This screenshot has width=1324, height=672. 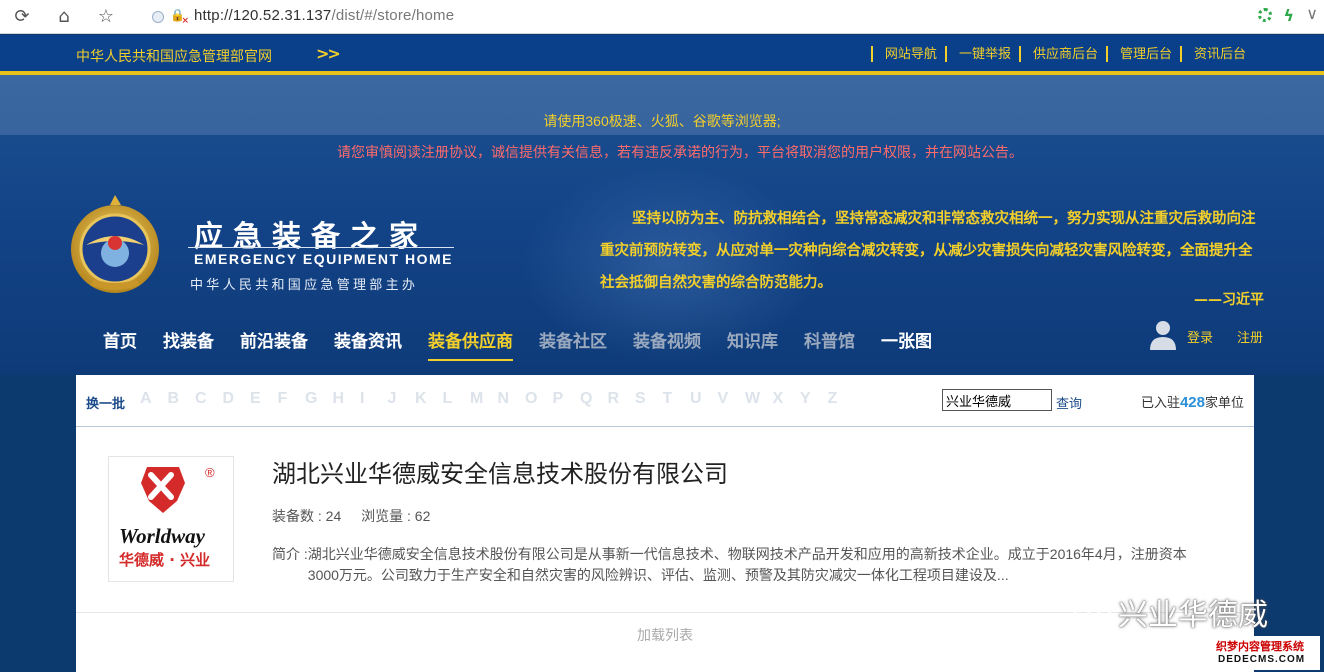 What do you see at coordinates (1265, 15) in the screenshot?
I see `extension-icon` at bounding box center [1265, 15].